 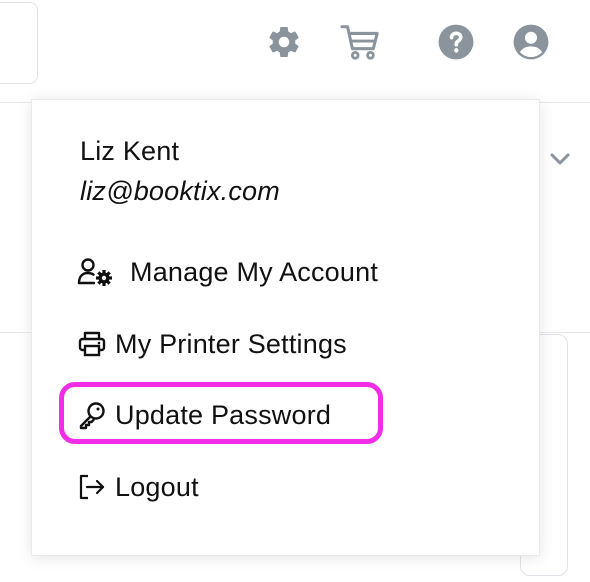 What do you see at coordinates (254, 271) in the screenshot?
I see `menu-item-label: Manage My Account` at bounding box center [254, 271].